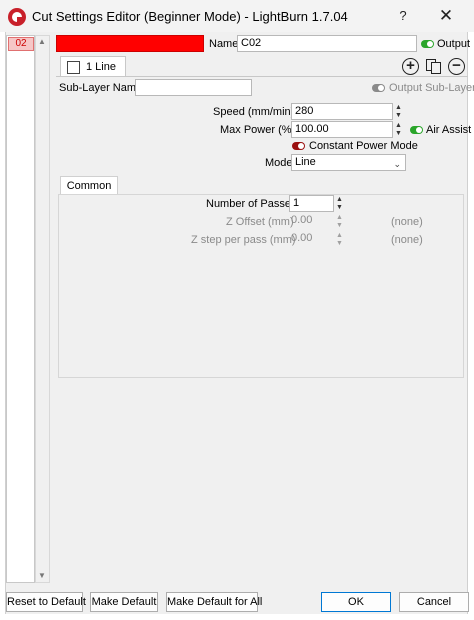 The height and width of the screenshot is (620, 474). What do you see at coordinates (193, 87) in the screenshot?
I see `sublayer-name-input` at bounding box center [193, 87].